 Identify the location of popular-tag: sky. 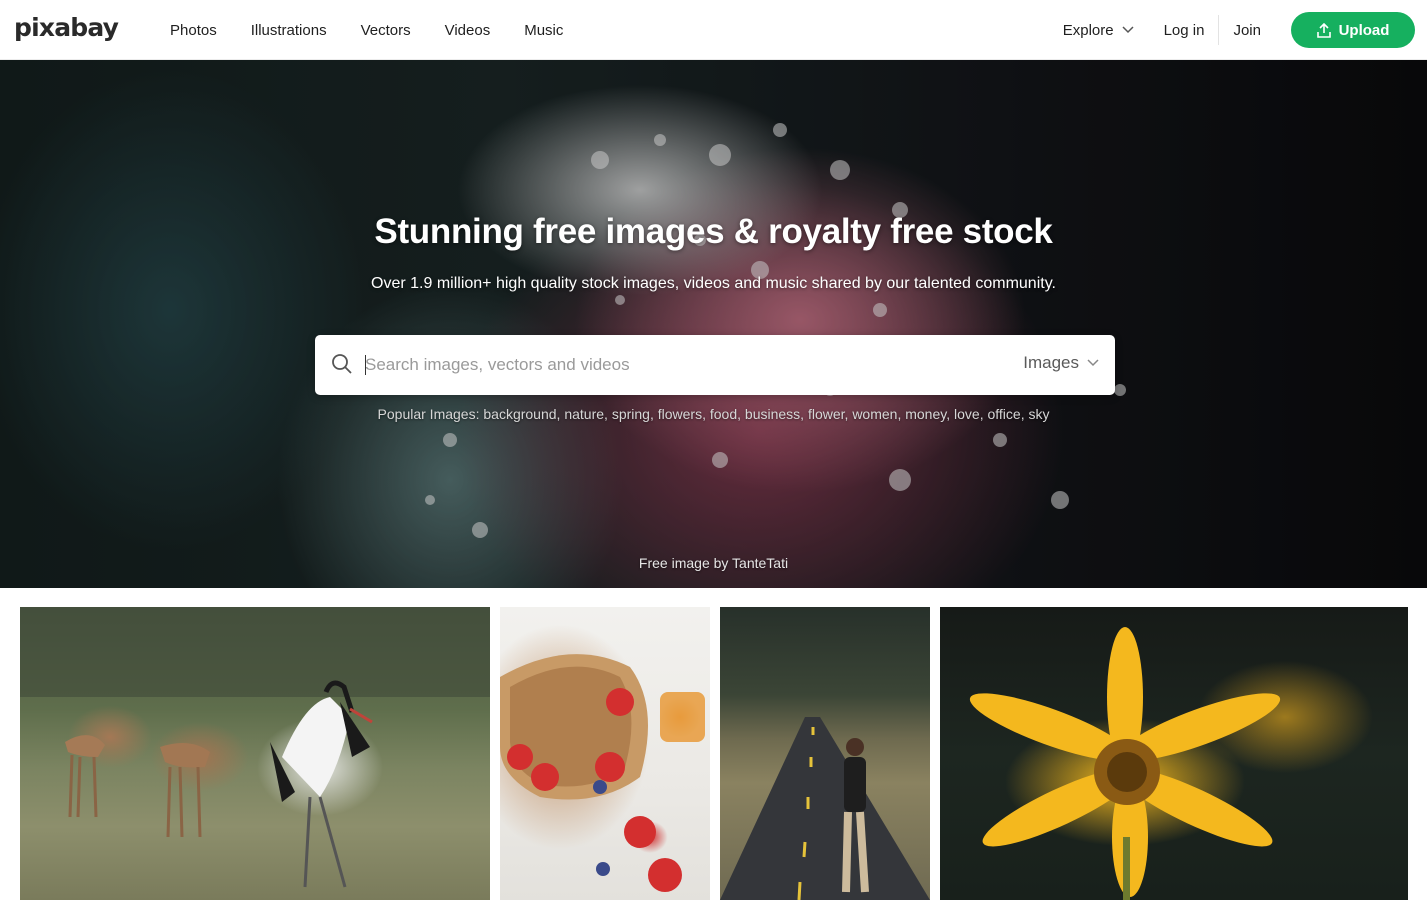
(1038, 414).